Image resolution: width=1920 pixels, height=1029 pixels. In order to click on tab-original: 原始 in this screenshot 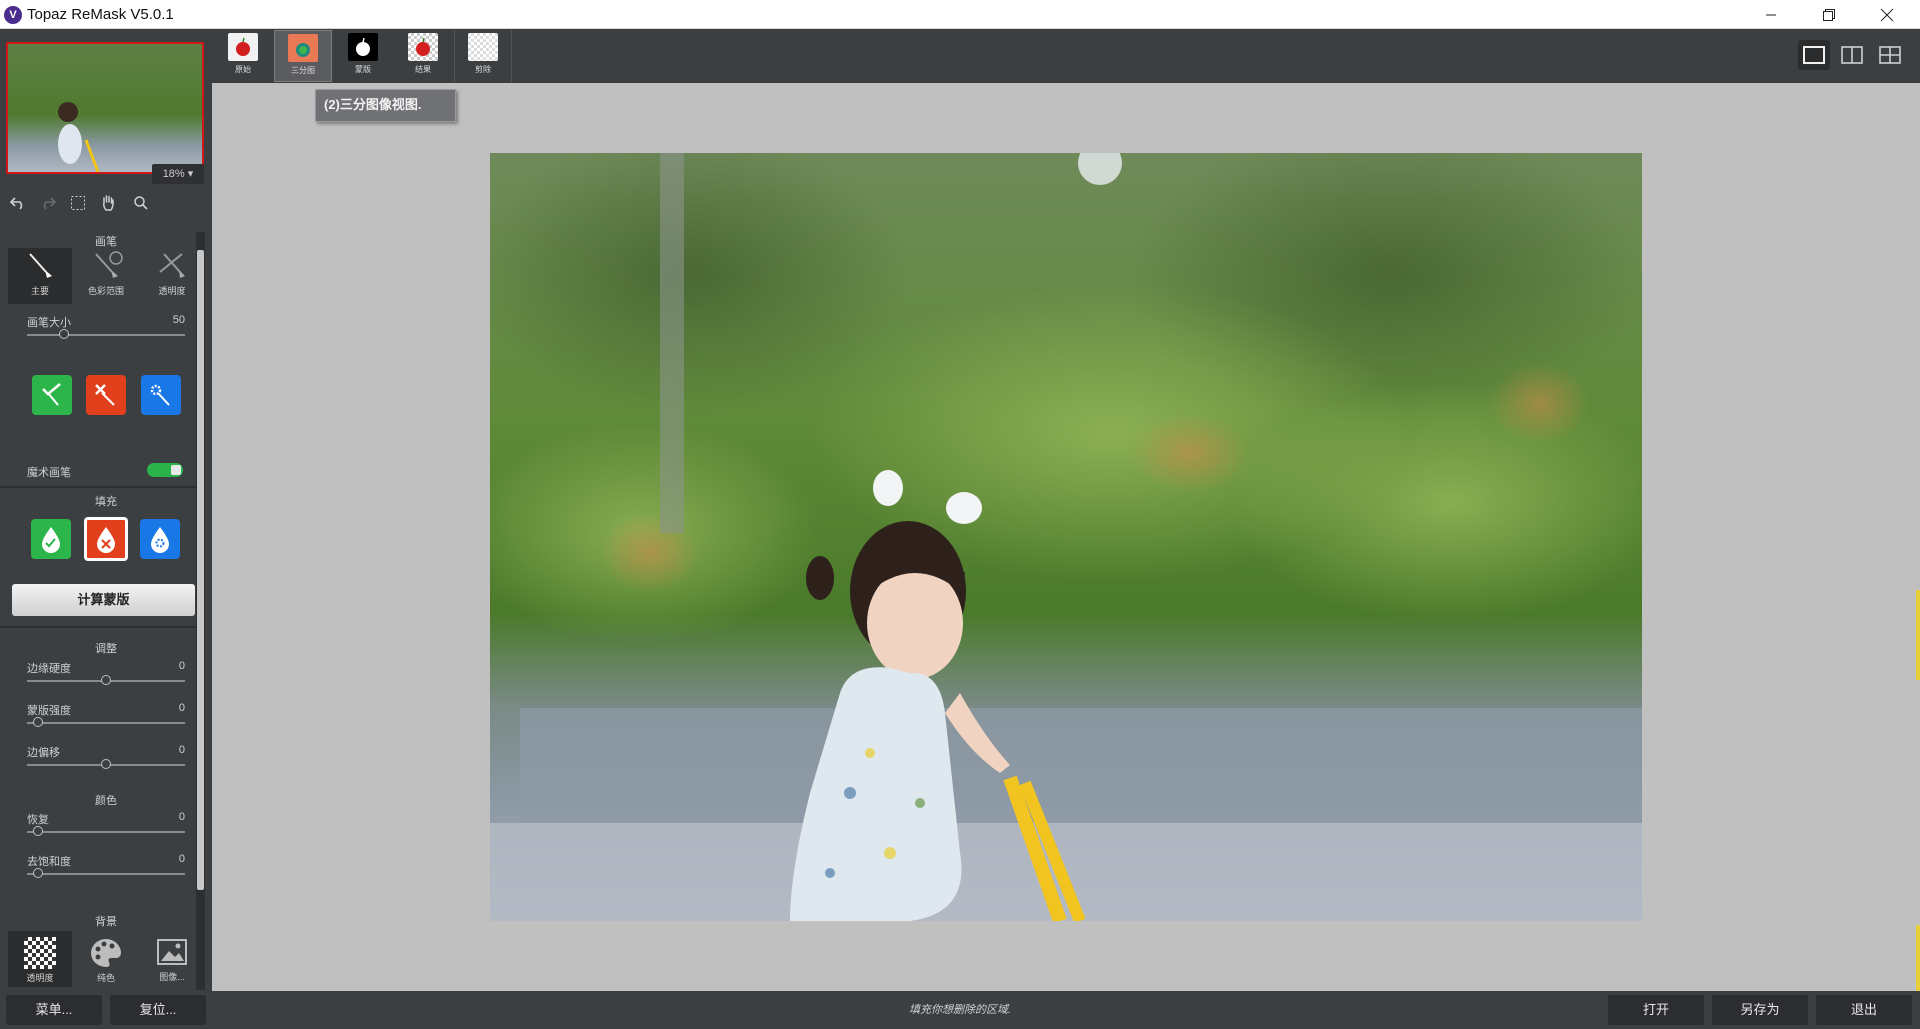, I will do `click(243, 56)`.